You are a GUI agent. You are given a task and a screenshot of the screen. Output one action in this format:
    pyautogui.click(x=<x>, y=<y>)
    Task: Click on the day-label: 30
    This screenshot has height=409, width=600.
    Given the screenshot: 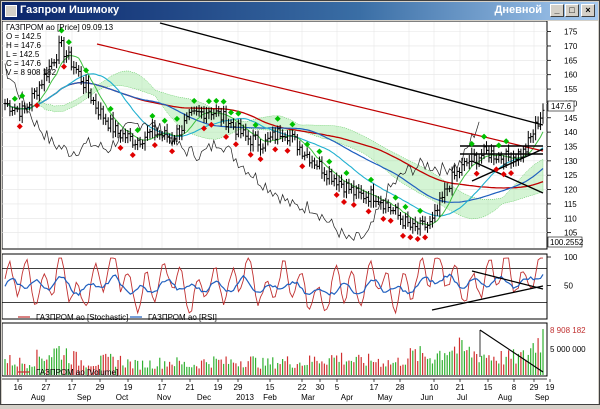 What is the action you would take?
    pyautogui.click(x=320, y=387)
    